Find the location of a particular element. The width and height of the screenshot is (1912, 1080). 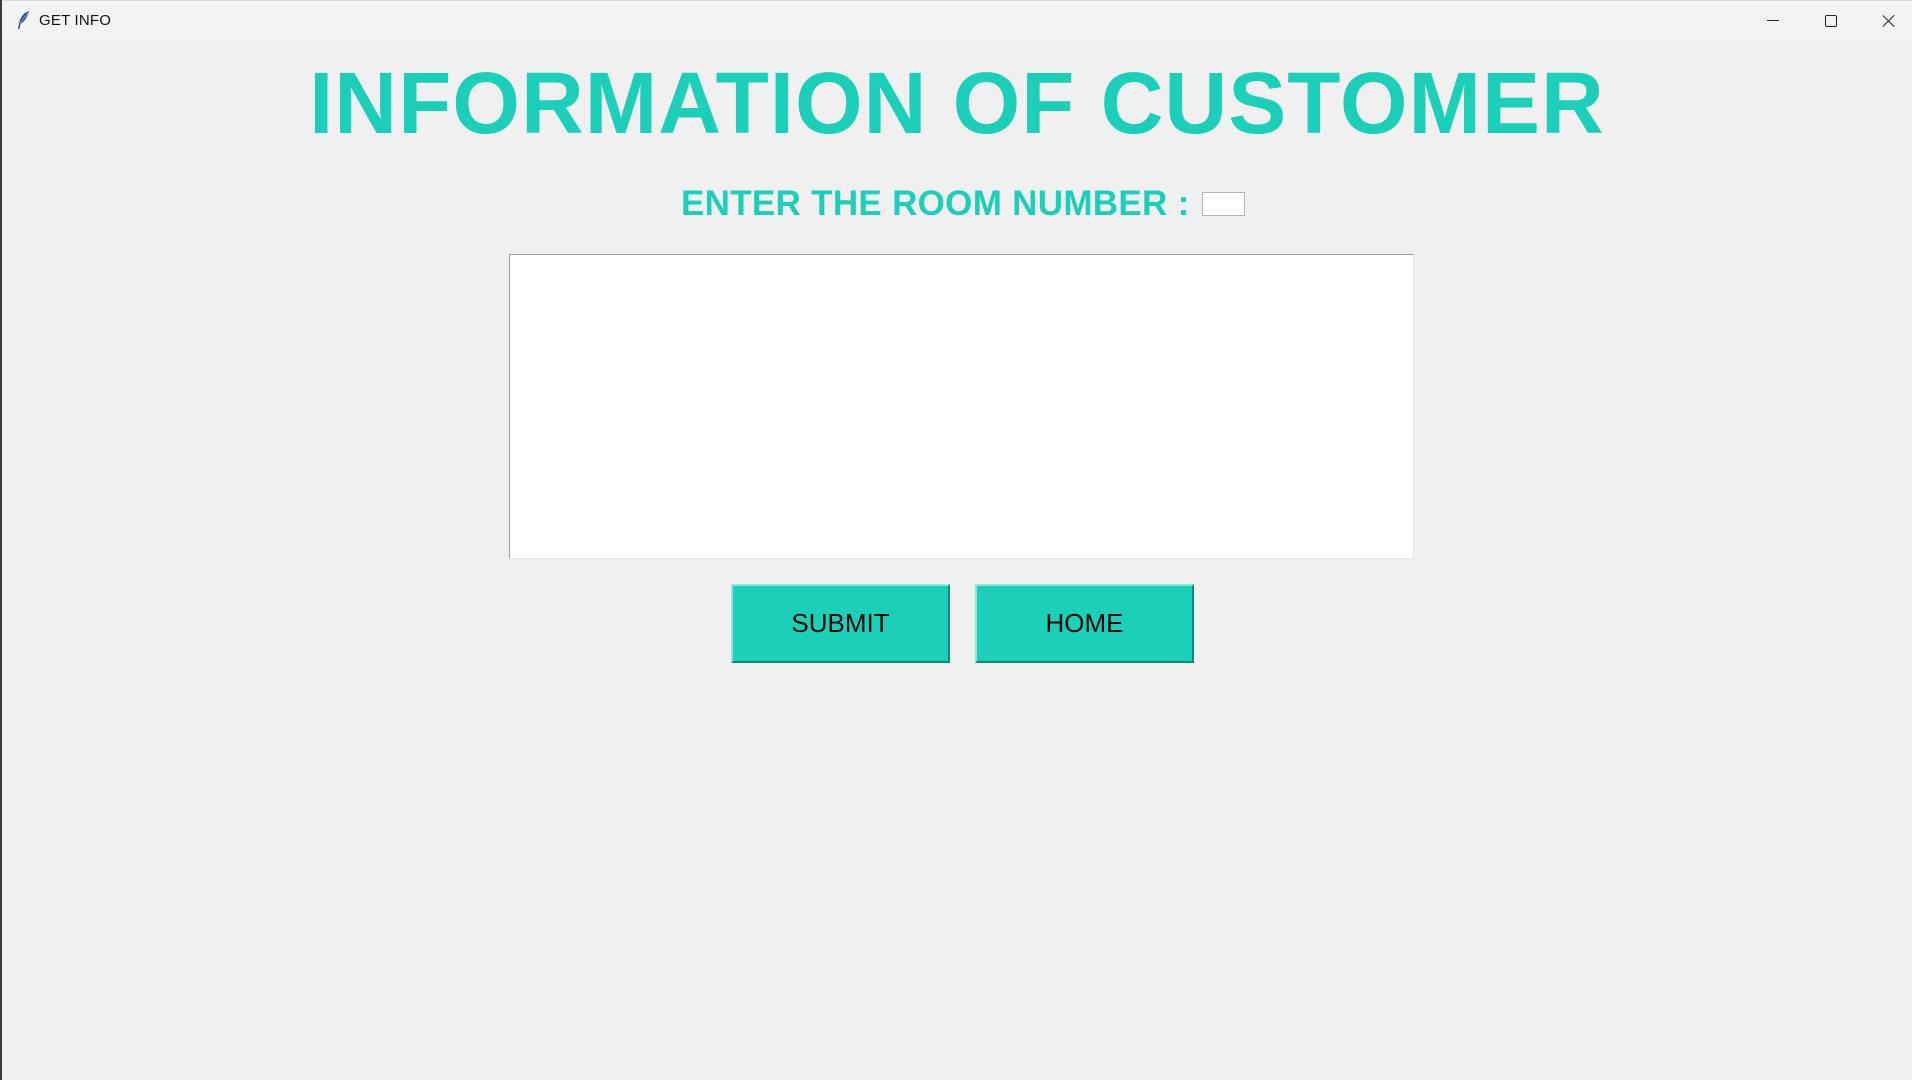

home-button: HOME is located at coordinates (1084, 623).